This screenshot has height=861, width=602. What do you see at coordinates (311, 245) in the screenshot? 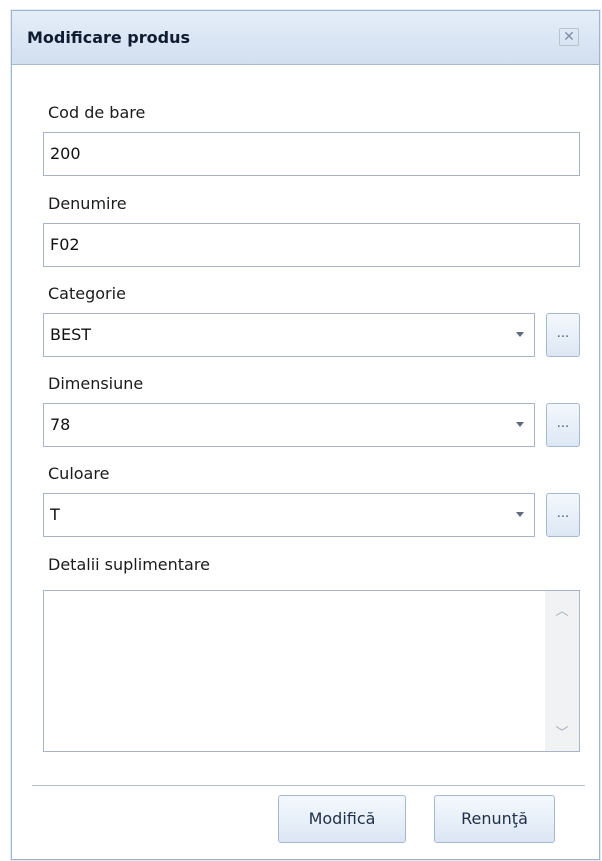
I see `name-input: F02` at bounding box center [311, 245].